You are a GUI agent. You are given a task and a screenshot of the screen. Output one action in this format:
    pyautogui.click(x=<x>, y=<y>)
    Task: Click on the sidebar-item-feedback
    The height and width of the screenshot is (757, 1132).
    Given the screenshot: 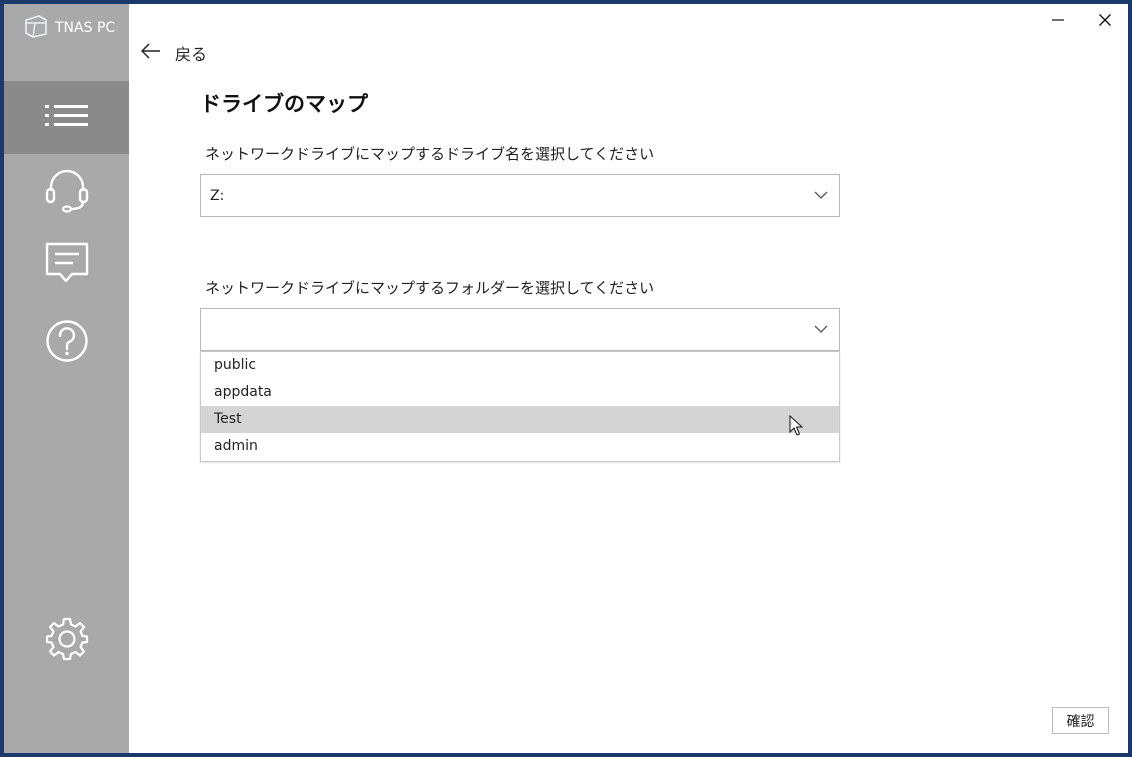 What is the action you would take?
    pyautogui.click(x=66, y=265)
    